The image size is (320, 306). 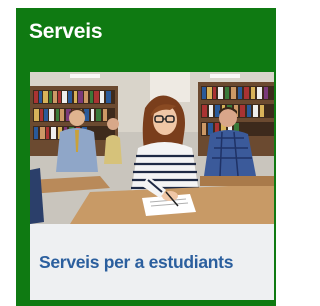 I want to click on section-title: Serveis, so click(x=66, y=31).